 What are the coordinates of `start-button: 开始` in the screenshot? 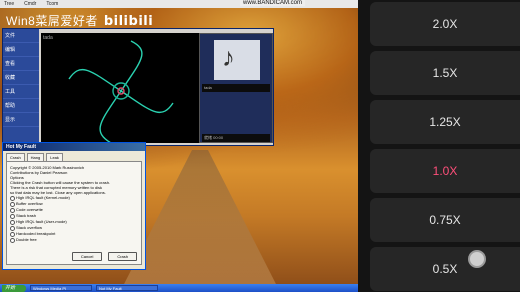 It's located at (14, 288).